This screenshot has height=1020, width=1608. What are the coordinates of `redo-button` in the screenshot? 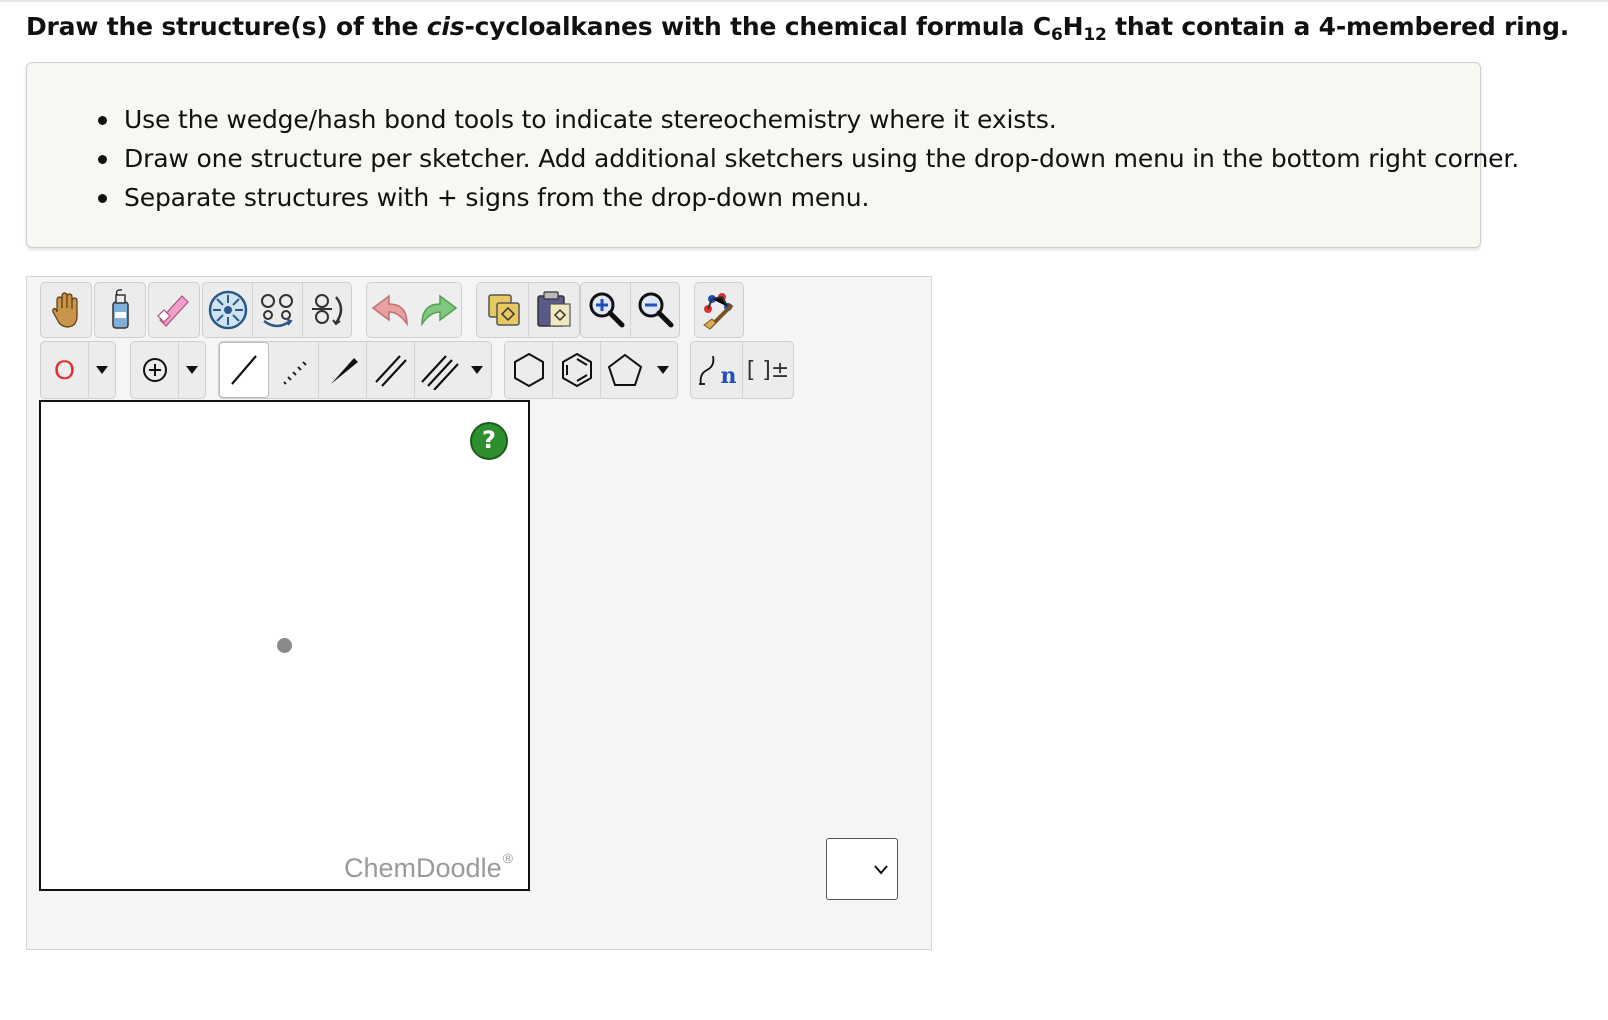 It's located at (437, 310).